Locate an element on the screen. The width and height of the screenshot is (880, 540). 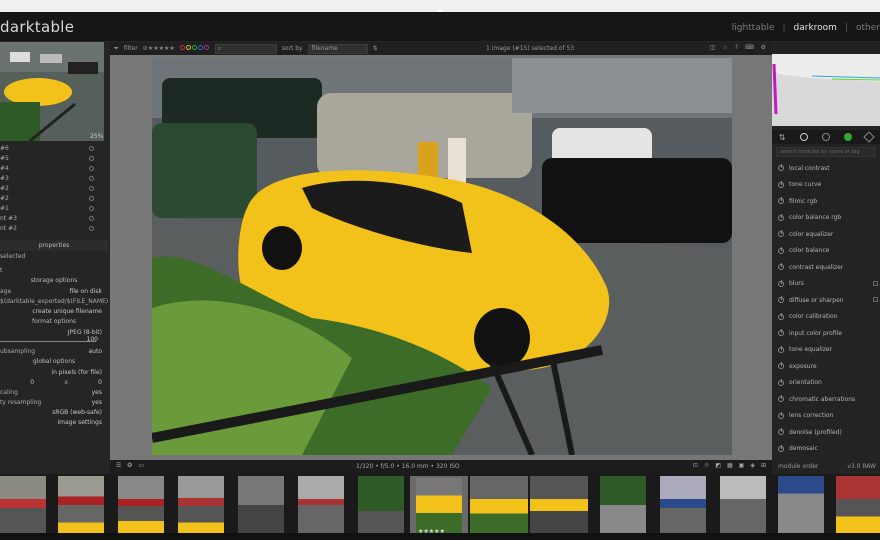
image-settings-row: image settings is located at coordinates (54, 422).